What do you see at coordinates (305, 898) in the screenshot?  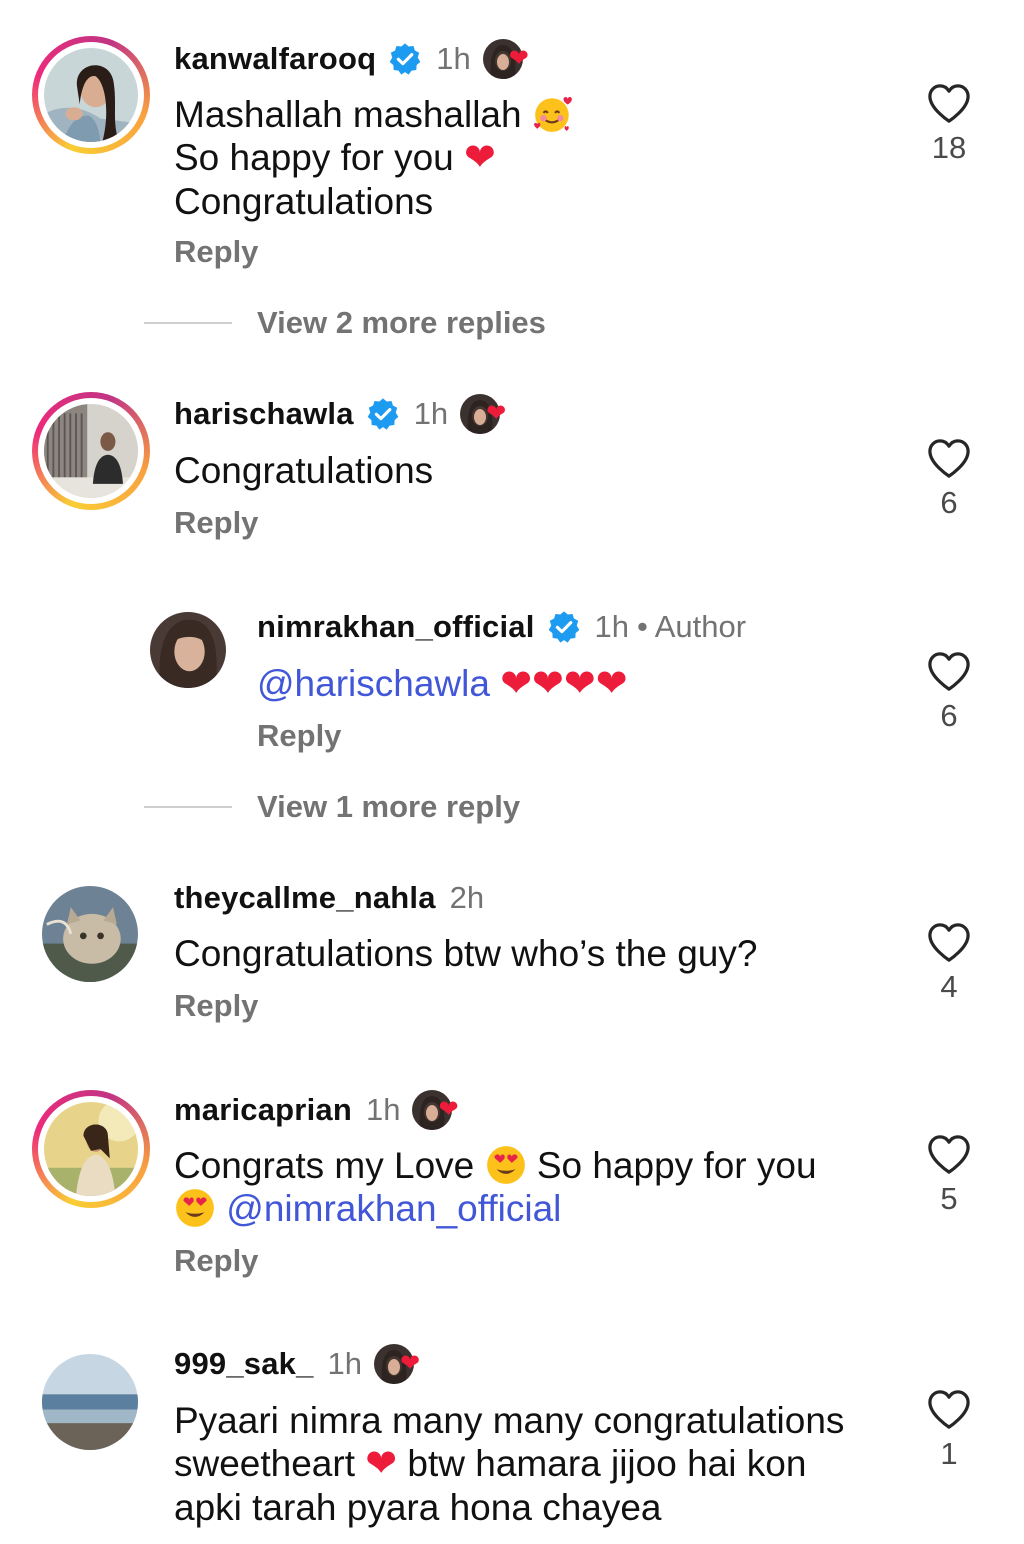 I see `username: theycallme_nahla` at bounding box center [305, 898].